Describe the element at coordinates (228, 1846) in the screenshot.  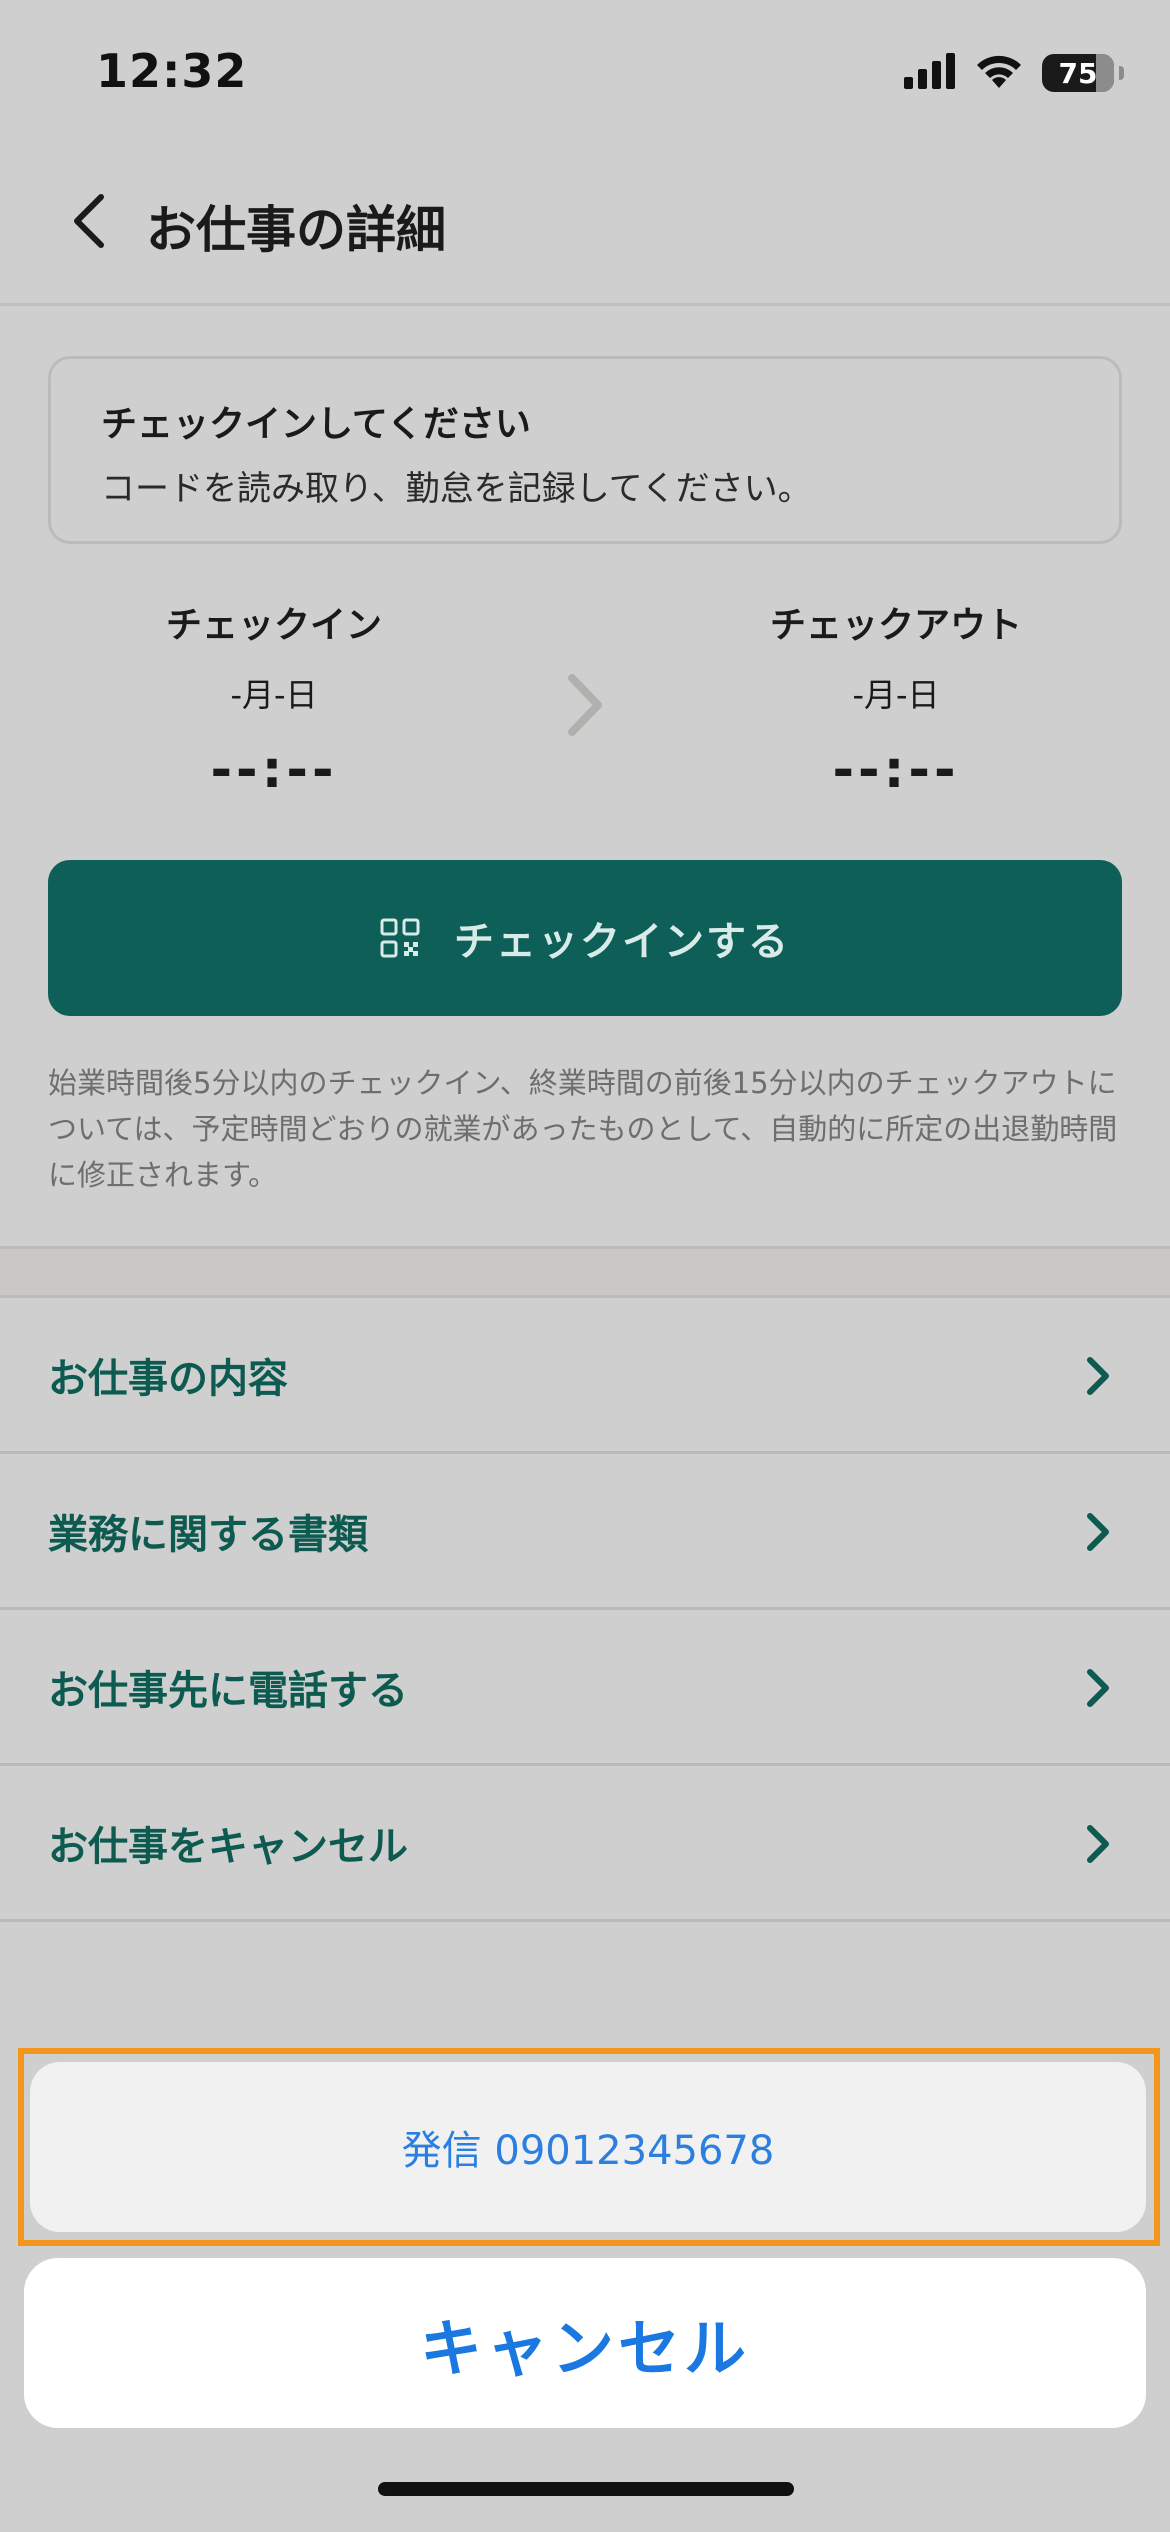
I see `menu-item-label: お仕事をキャンセル` at that location.